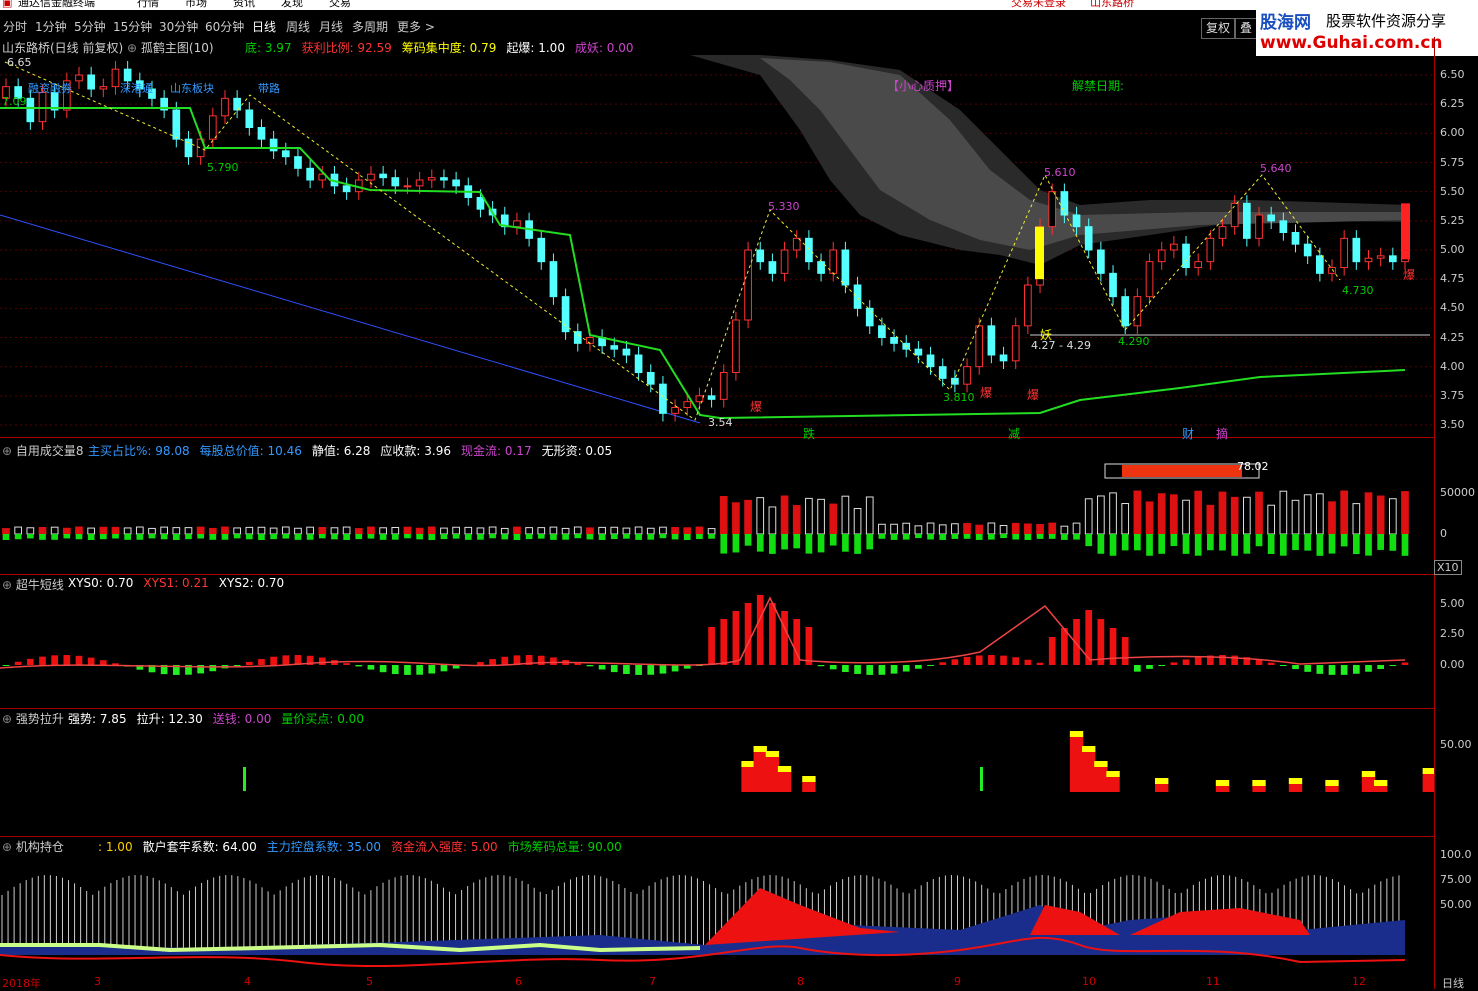 Image resolution: width=1478 pixels, height=991 pixels. I want to click on unlock-date-label: 解禁日期:, so click(1098, 86).